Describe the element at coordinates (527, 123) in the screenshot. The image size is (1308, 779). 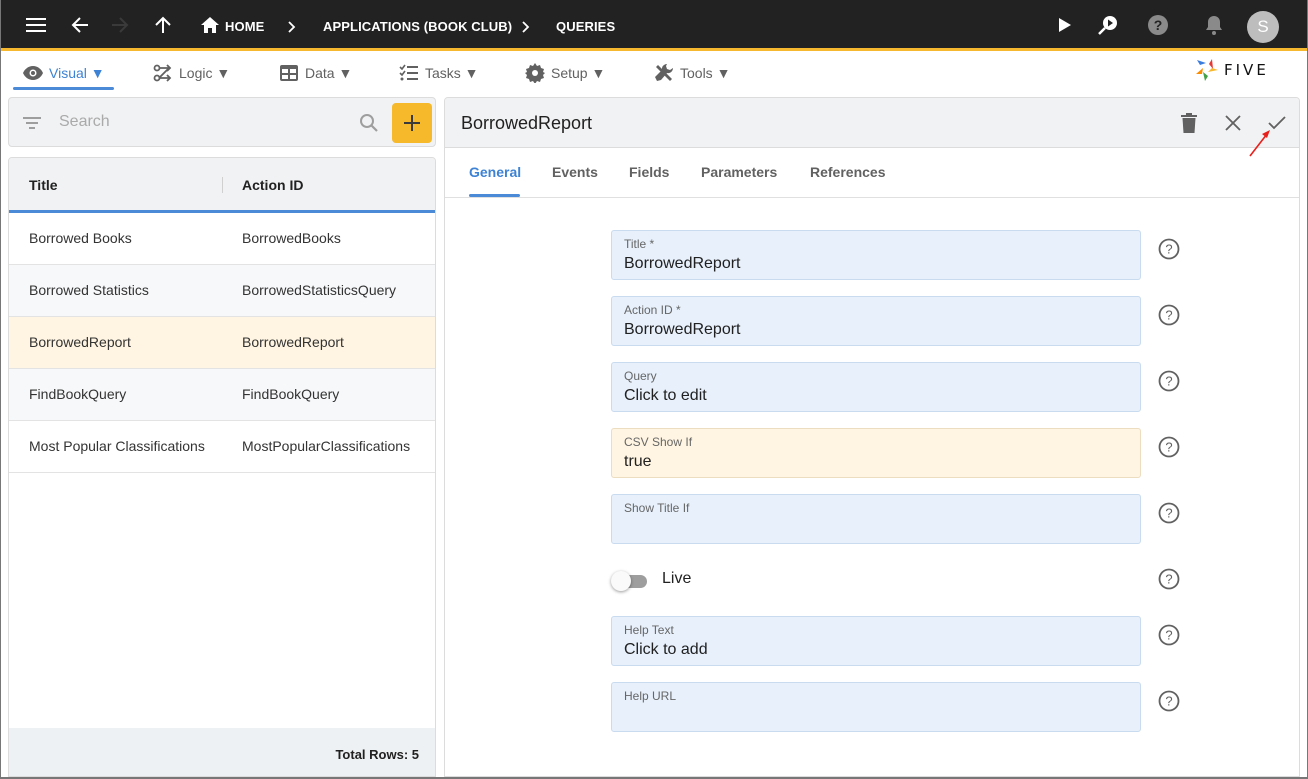
I see `form-title: BorrowedReport` at that location.